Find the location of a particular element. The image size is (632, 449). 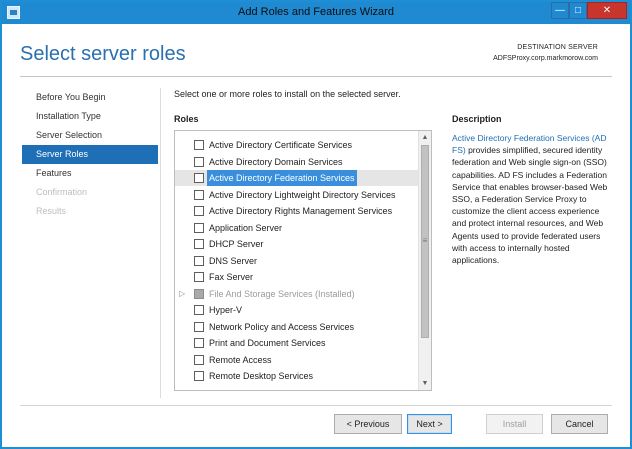

role-ad-certificate-services: Active Directory Certificate Services is located at coordinates (297, 145).